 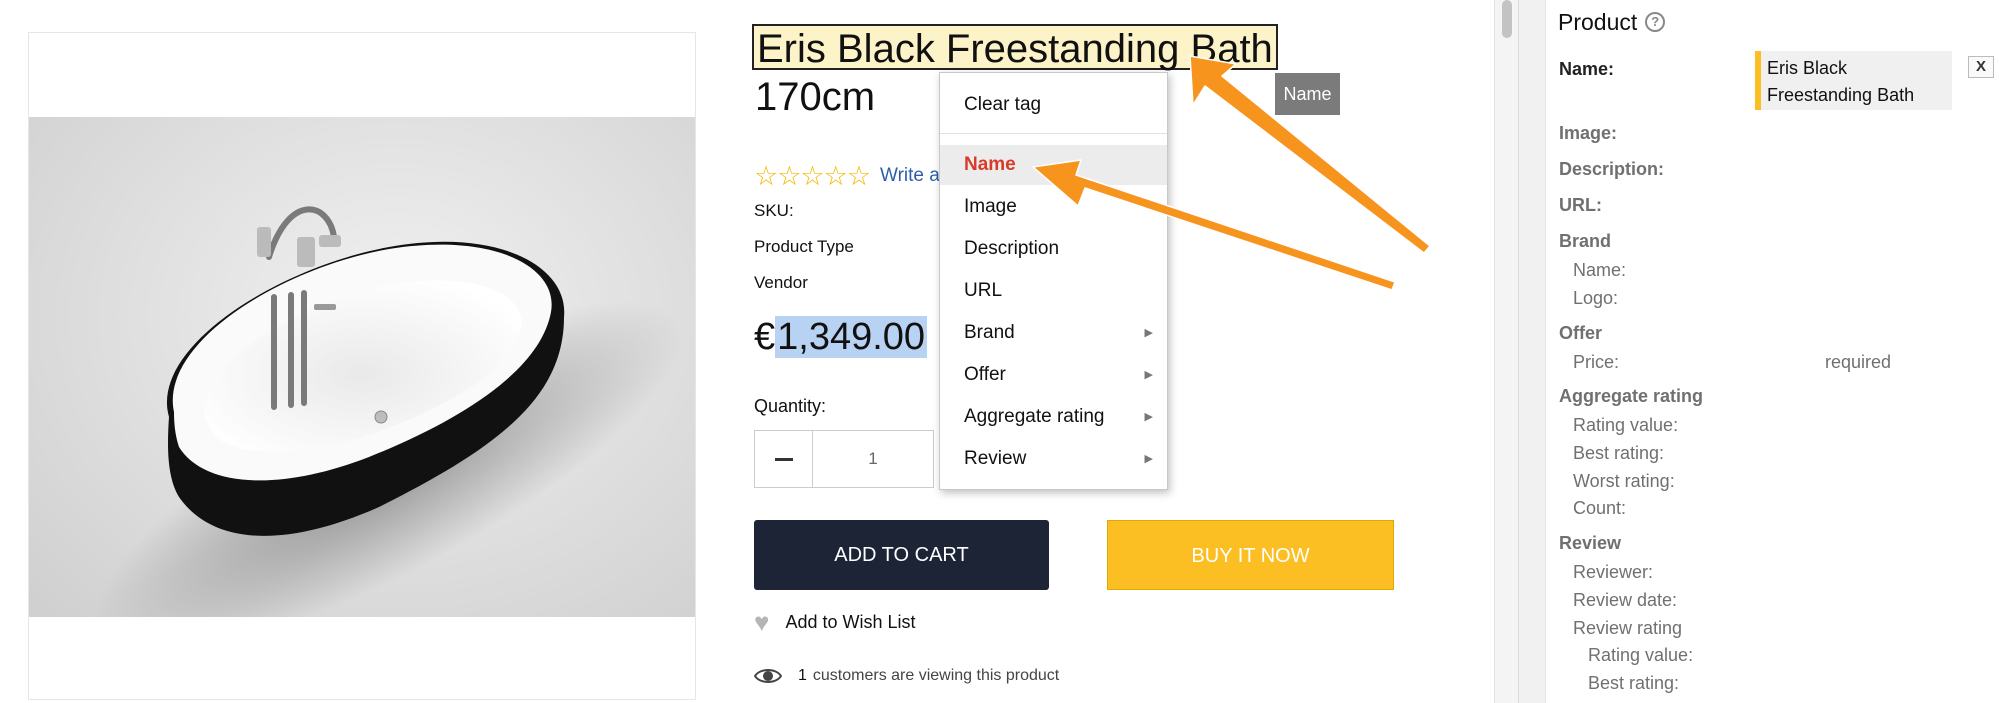 What do you see at coordinates (812, 176) in the screenshot?
I see `rating-stars: ☆☆☆☆☆` at bounding box center [812, 176].